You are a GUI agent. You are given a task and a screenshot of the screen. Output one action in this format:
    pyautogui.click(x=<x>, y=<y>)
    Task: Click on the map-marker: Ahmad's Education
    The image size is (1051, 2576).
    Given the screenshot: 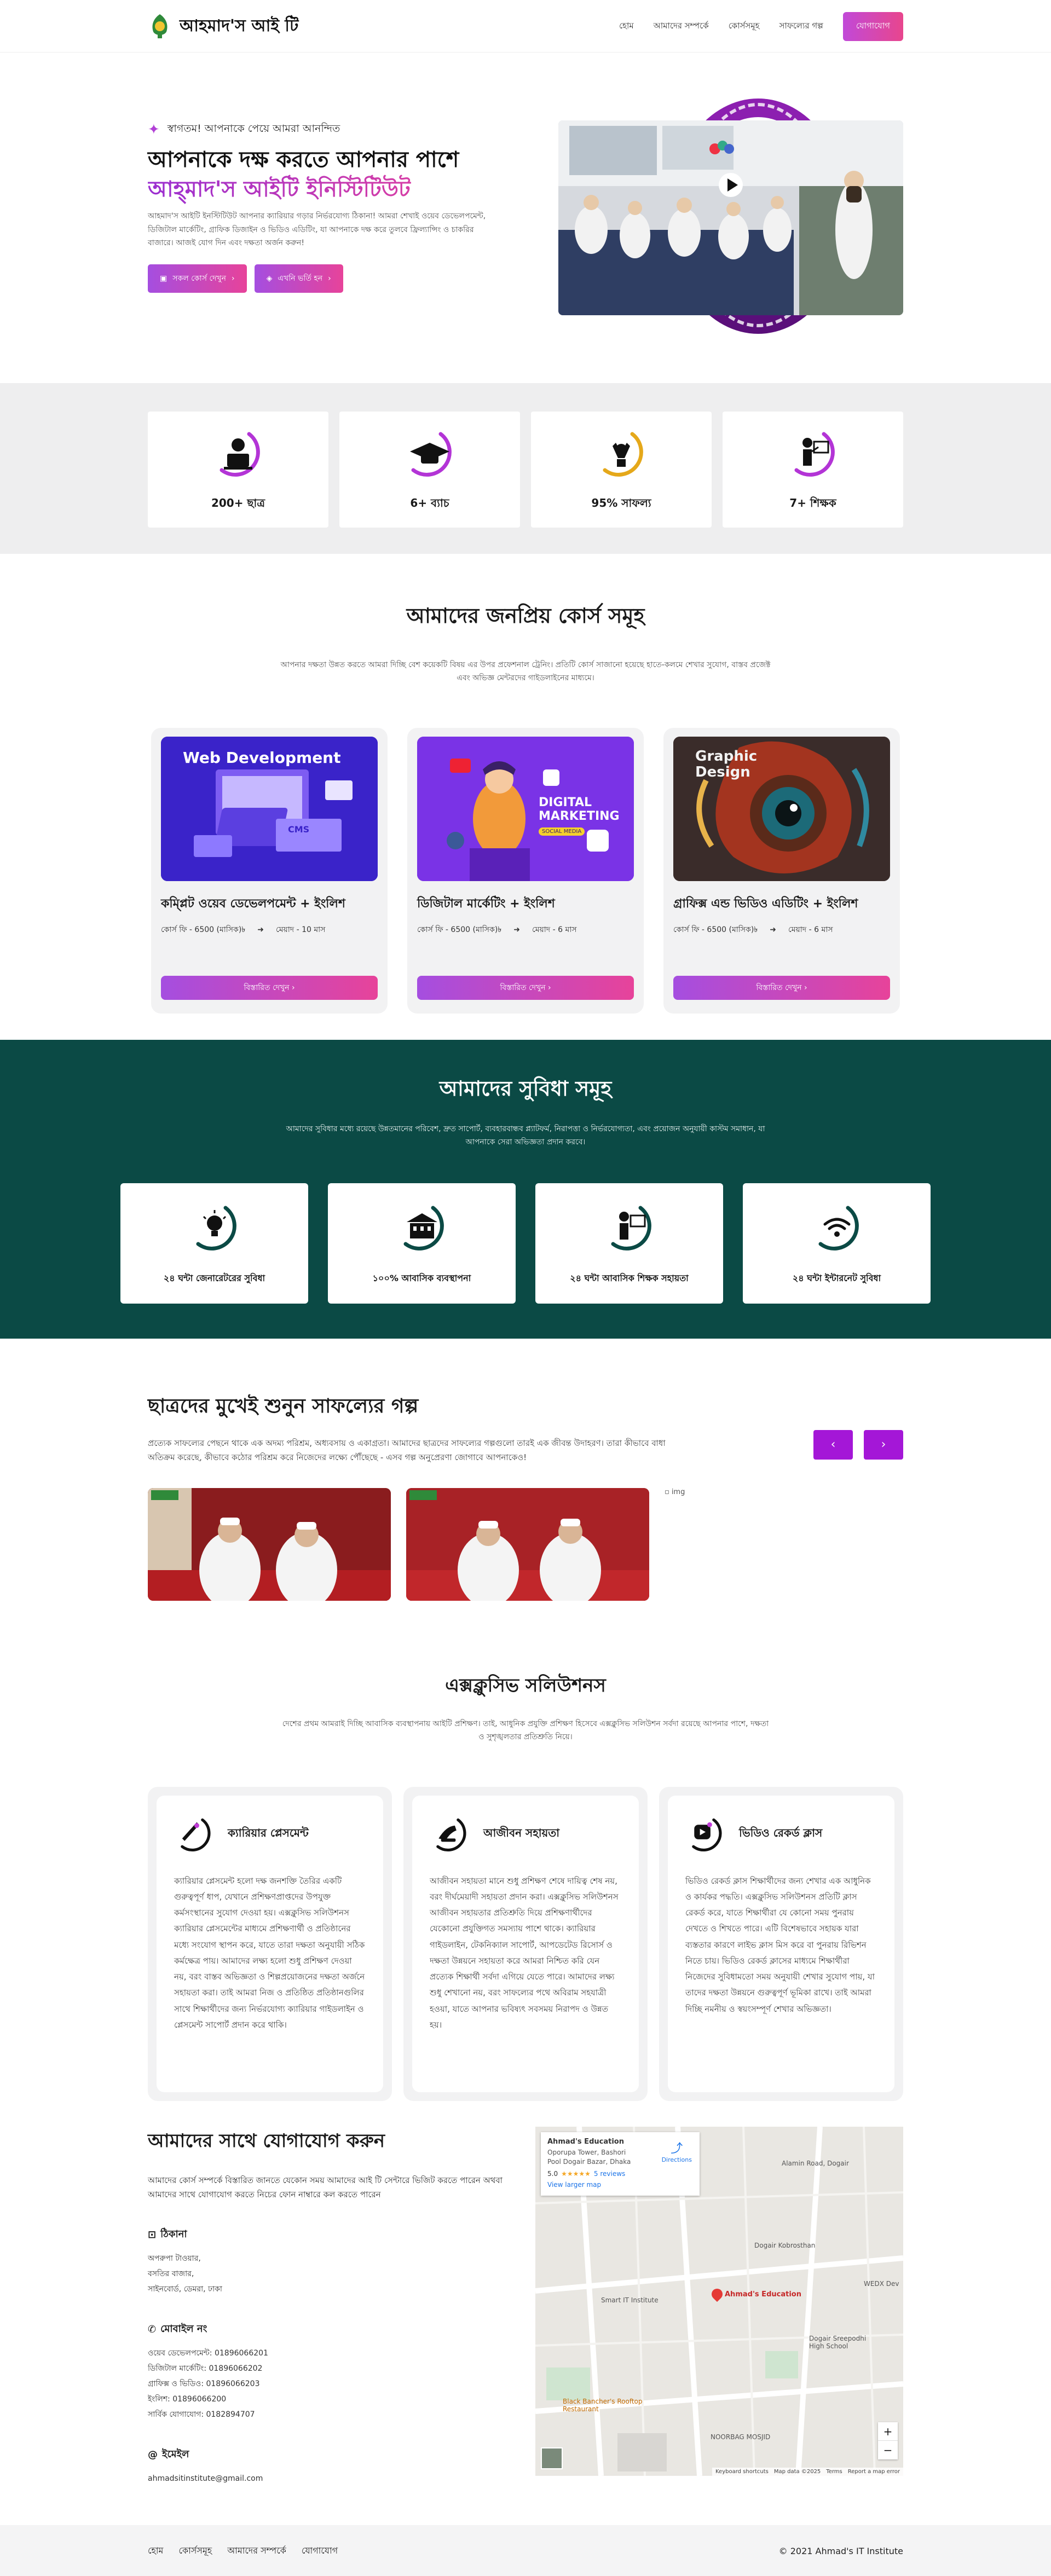 What is the action you would take?
    pyautogui.click(x=755, y=2294)
    